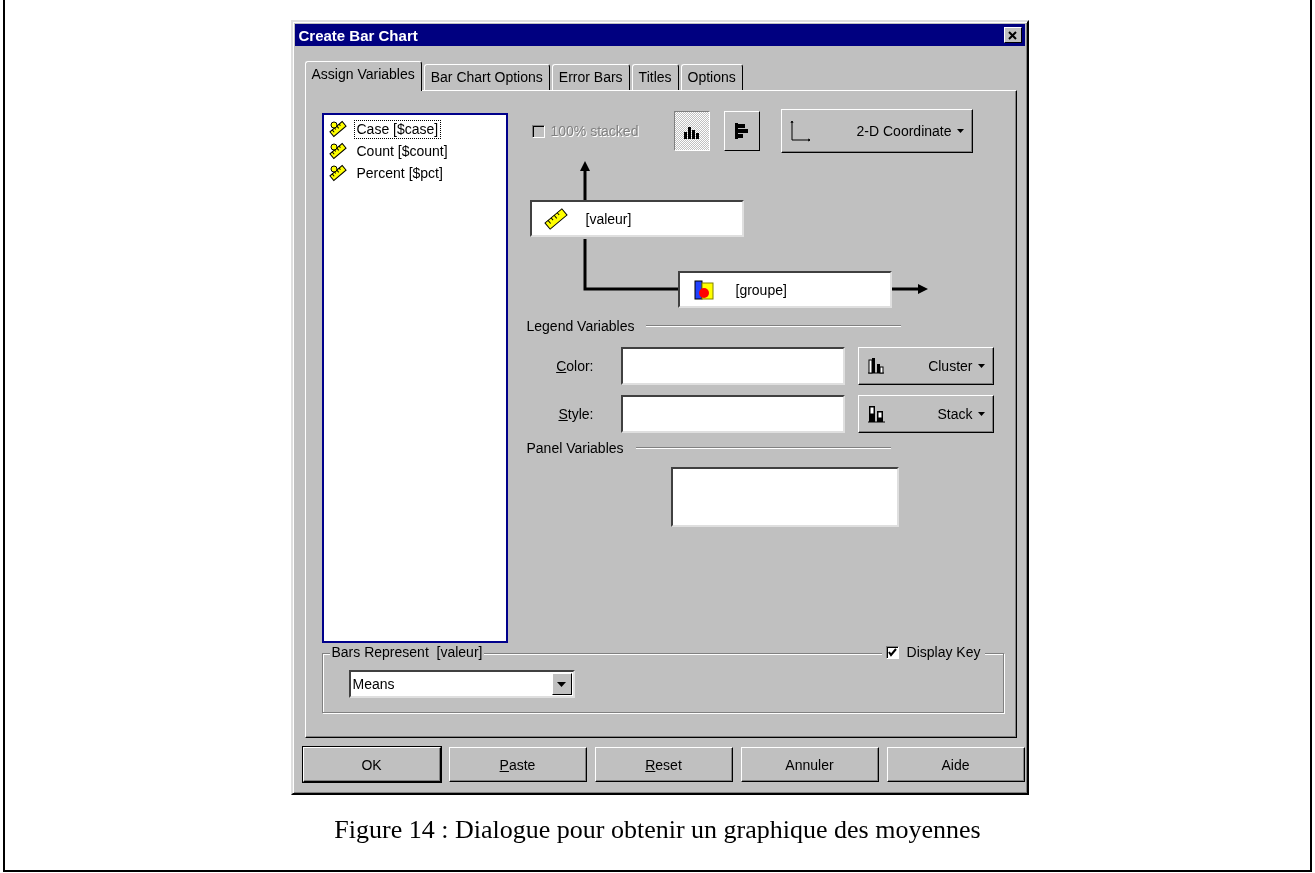 This screenshot has height=873, width=1315. What do you see at coordinates (371, 764) in the screenshot?
I see `dialog-button: OK` at bounding box center [371, 764].